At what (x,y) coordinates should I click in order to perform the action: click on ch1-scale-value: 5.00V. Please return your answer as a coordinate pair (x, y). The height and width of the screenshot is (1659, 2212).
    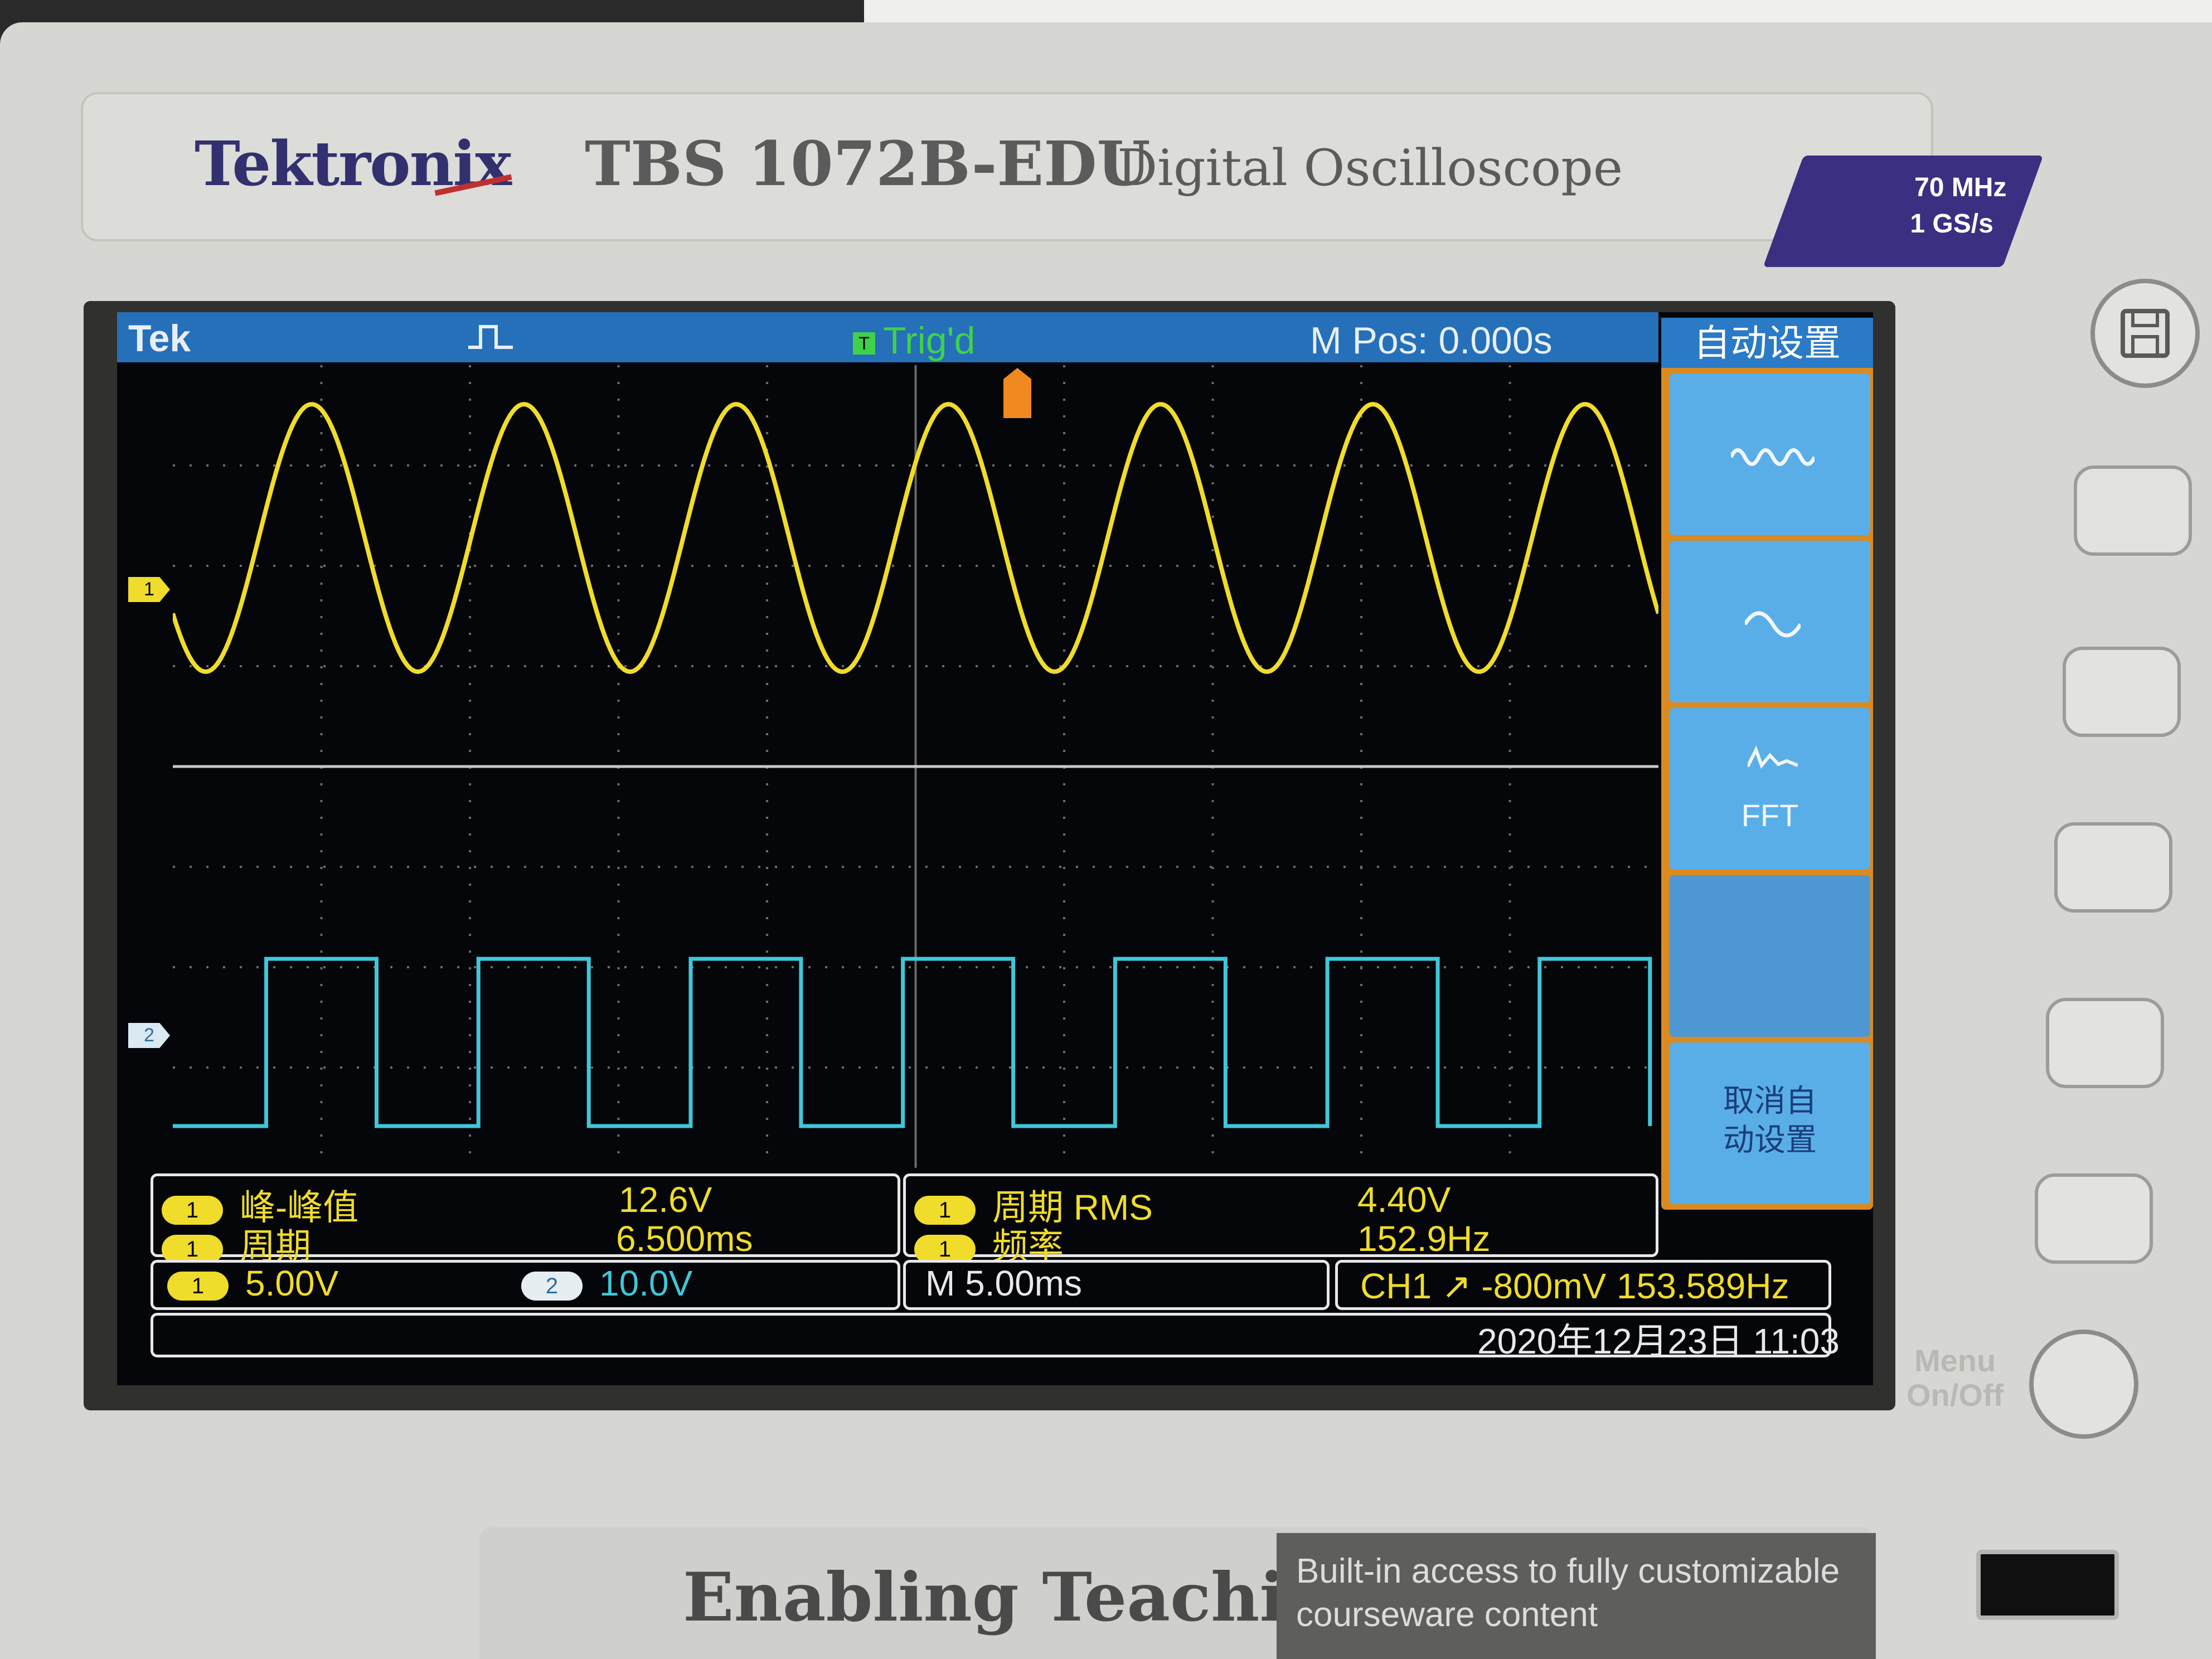
    Looking at the image, I should click on (292, 1283).